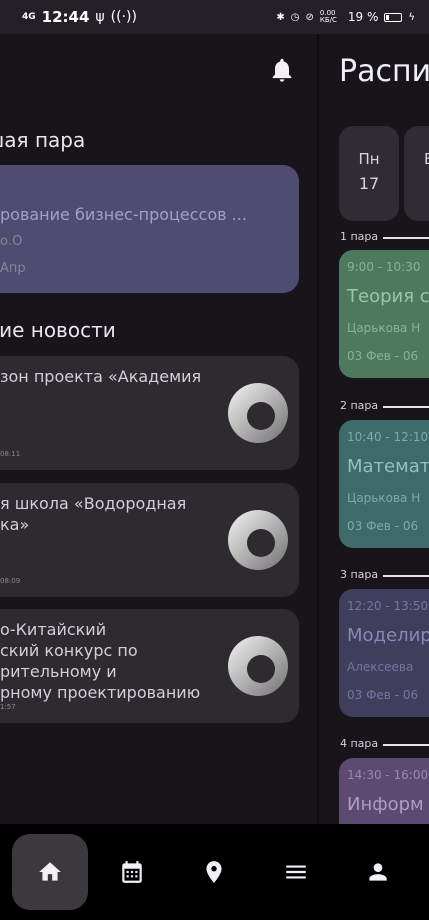  What do you see at coordinates (384, 267) in the screenshot?
I see `lesson-time: 9:00 - 10:30` at bounding box center [384, 267].